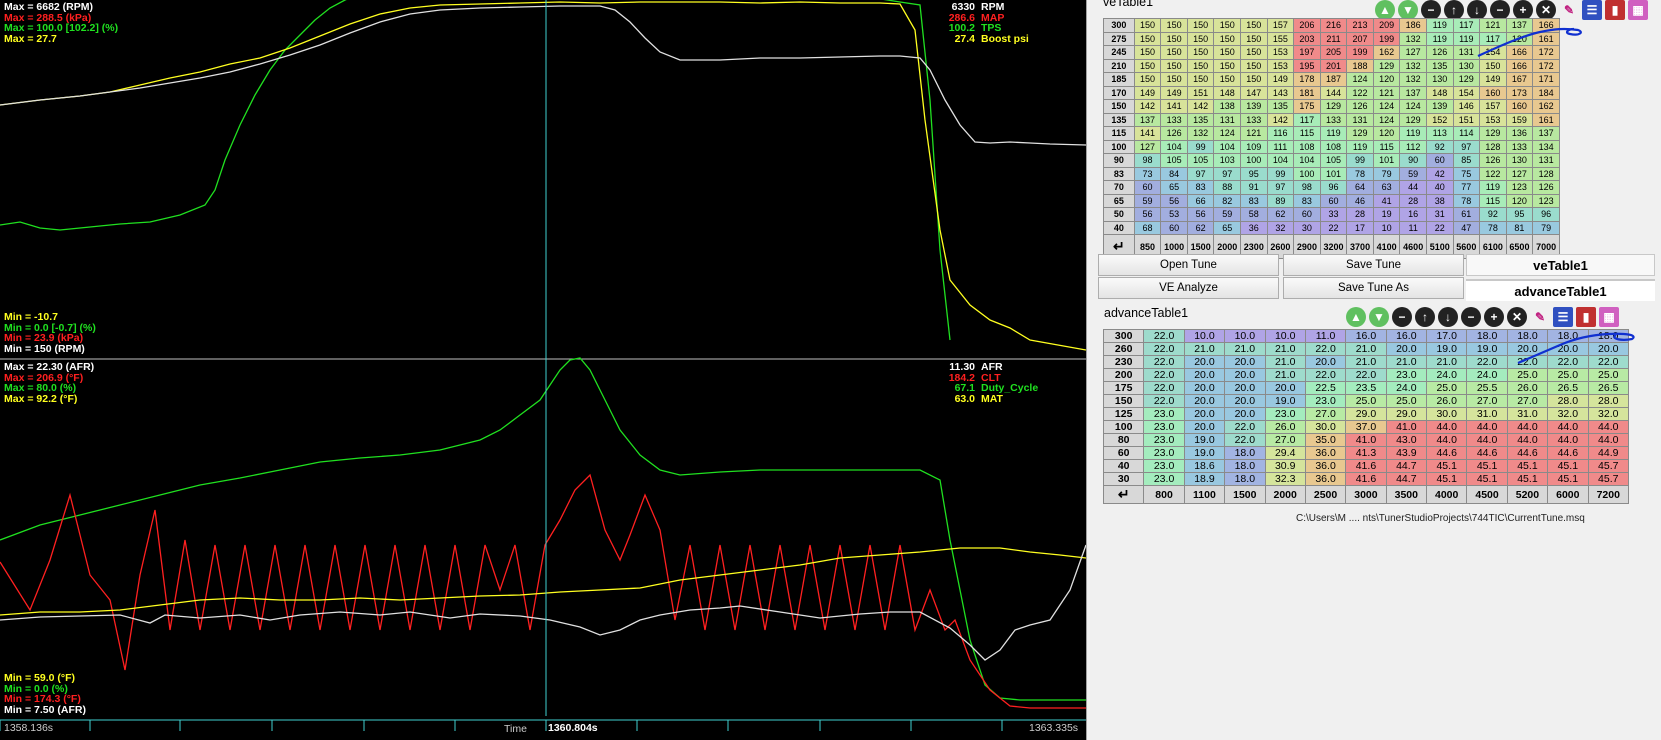 Image resolution: width=1661 pixels, height=740 pixels. Describe the element at coordinates (1608, 414) in the screenshot. I see `advance-table-cell: 32.0` at that location.